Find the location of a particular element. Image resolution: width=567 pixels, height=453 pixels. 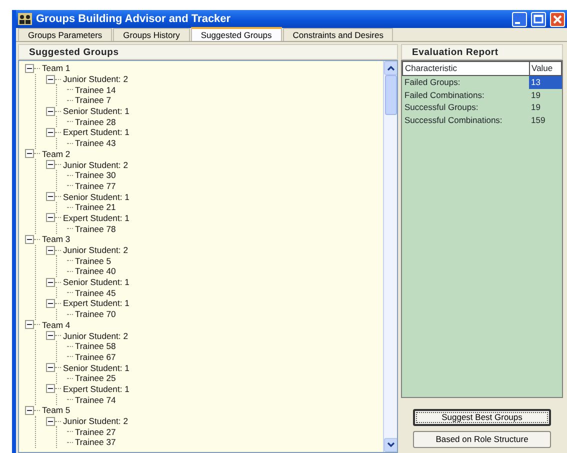

tree-item: Trainee 43 is located at coordinates (95, 143).